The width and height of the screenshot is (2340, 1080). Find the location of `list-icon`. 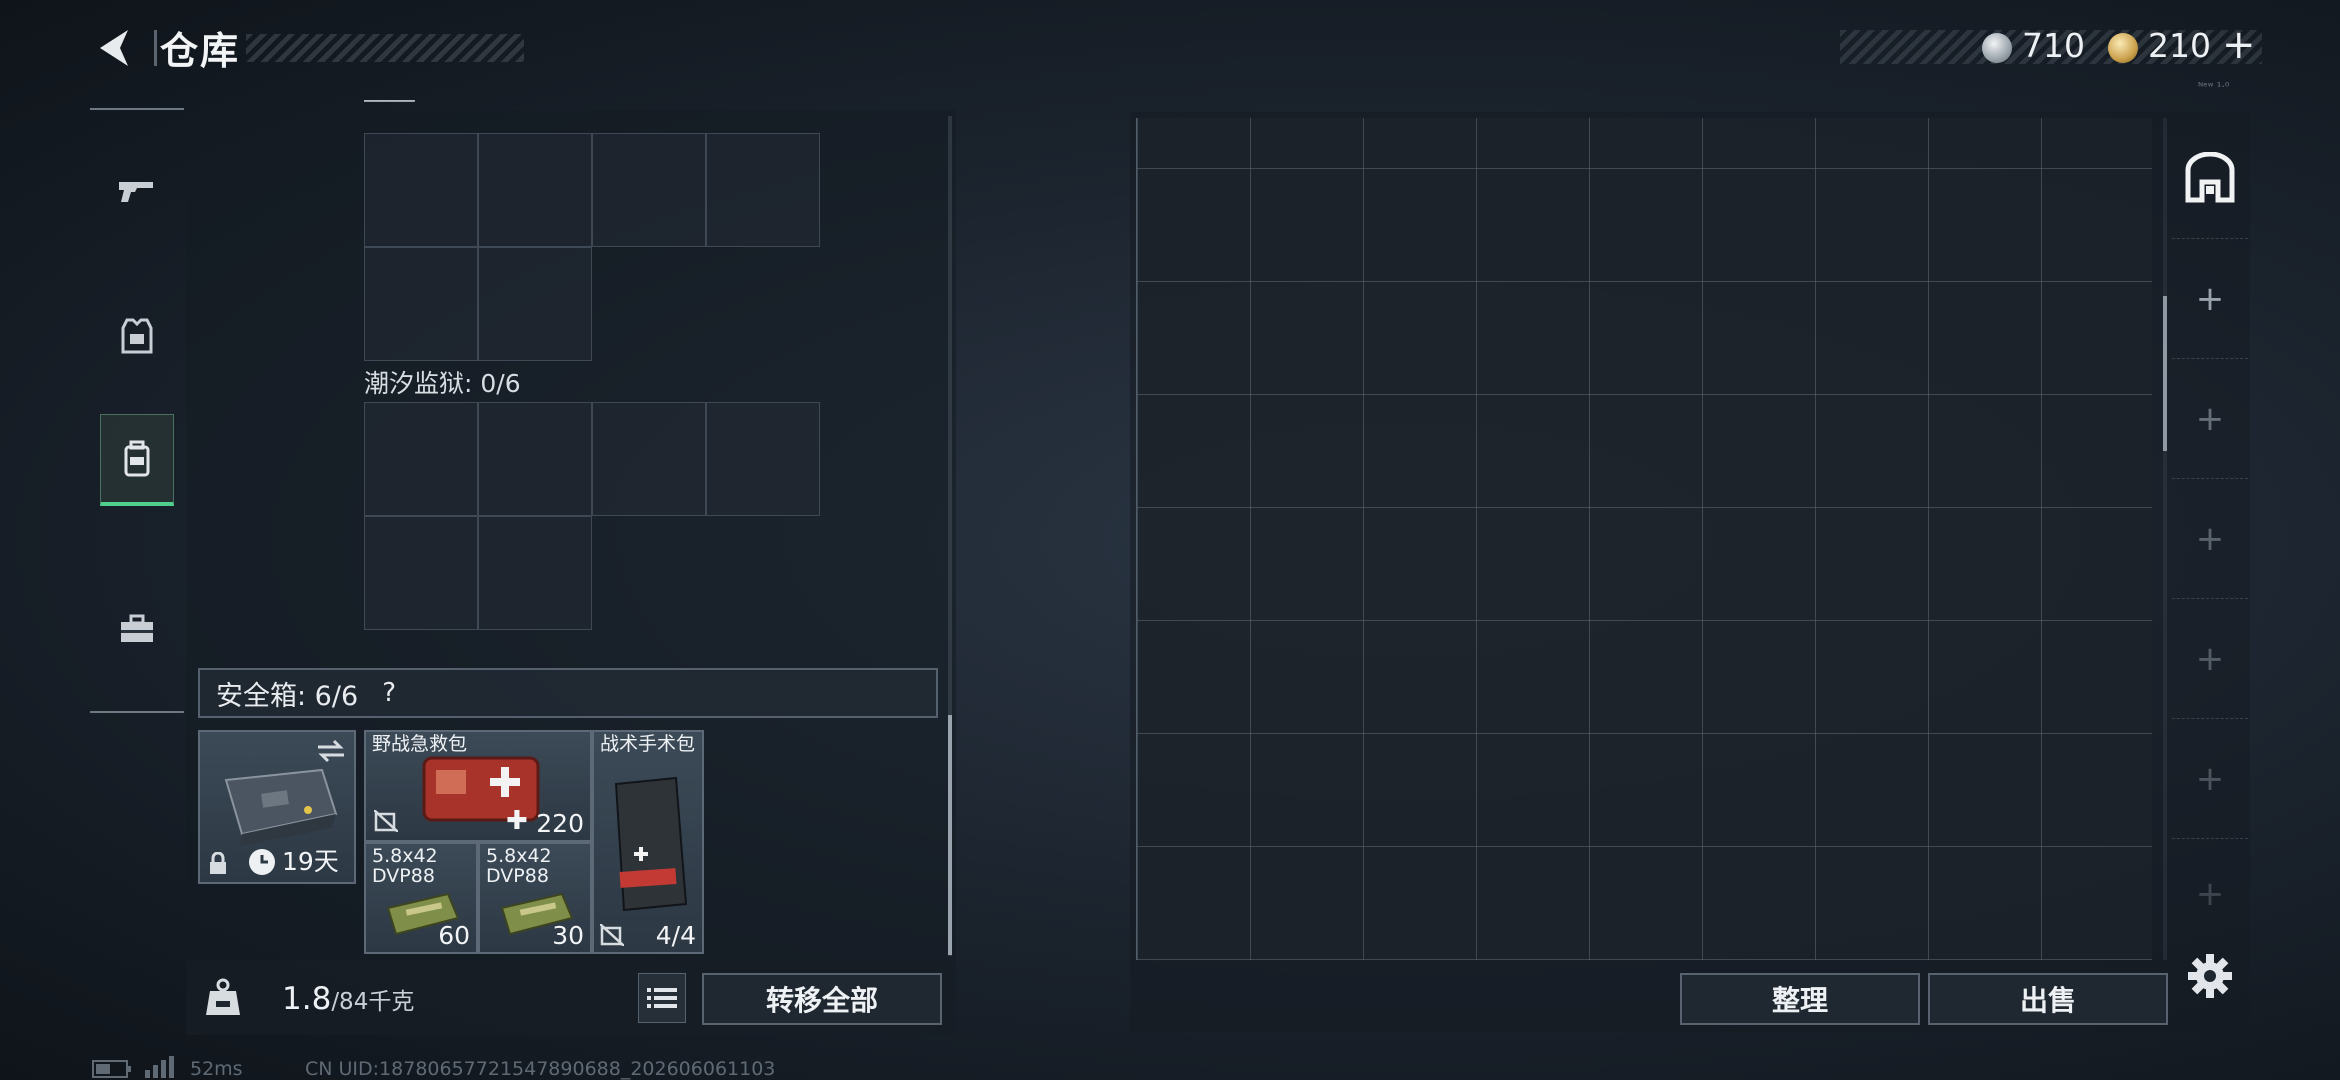

list-icon is located at coordinates (662, 998).